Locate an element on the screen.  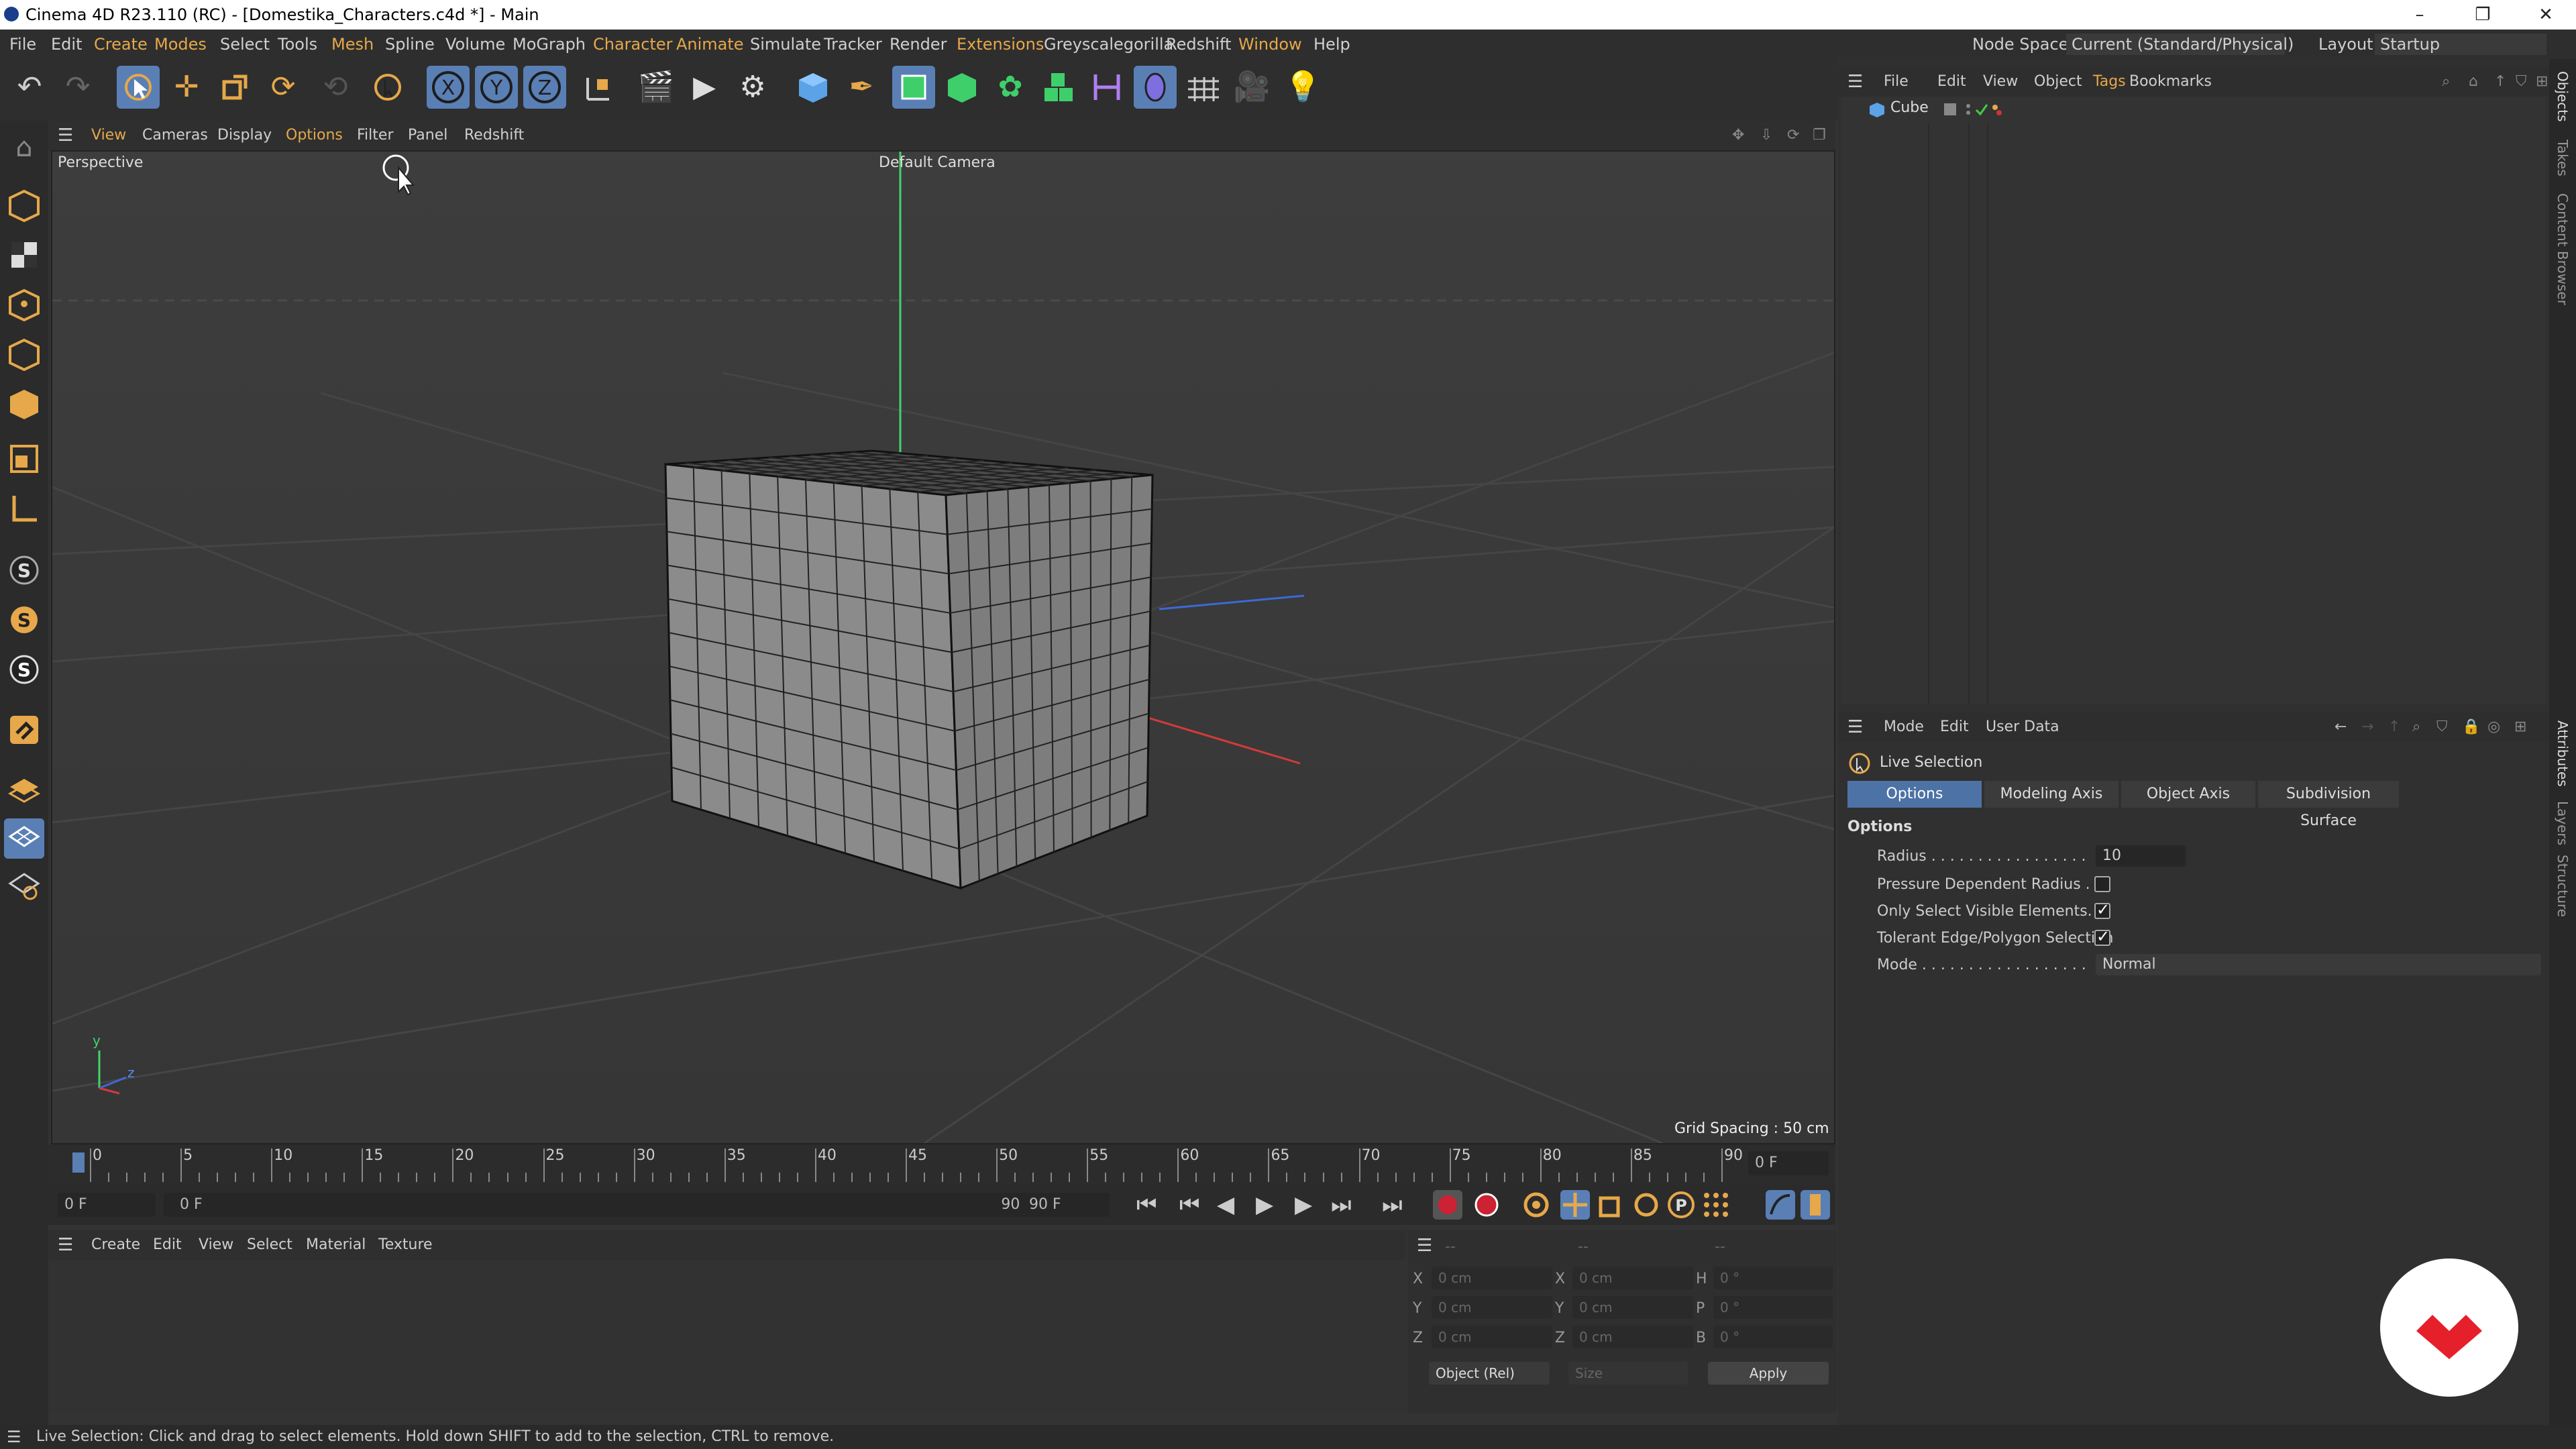
object-up-icon: ↑ is located at coordinates (2500, 82).